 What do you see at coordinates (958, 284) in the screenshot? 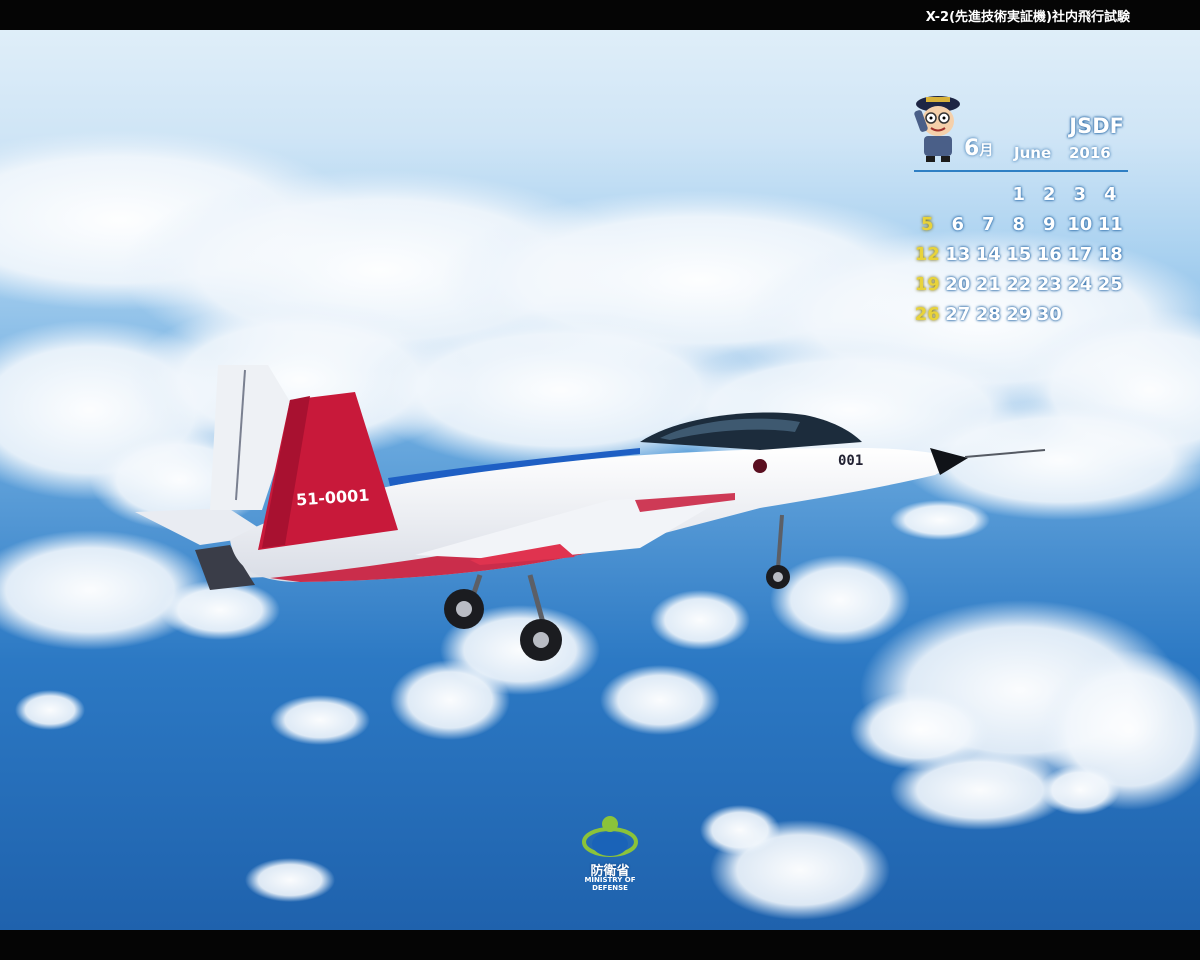
I see `calendar-day: 20` at bounding box center [958, 284].